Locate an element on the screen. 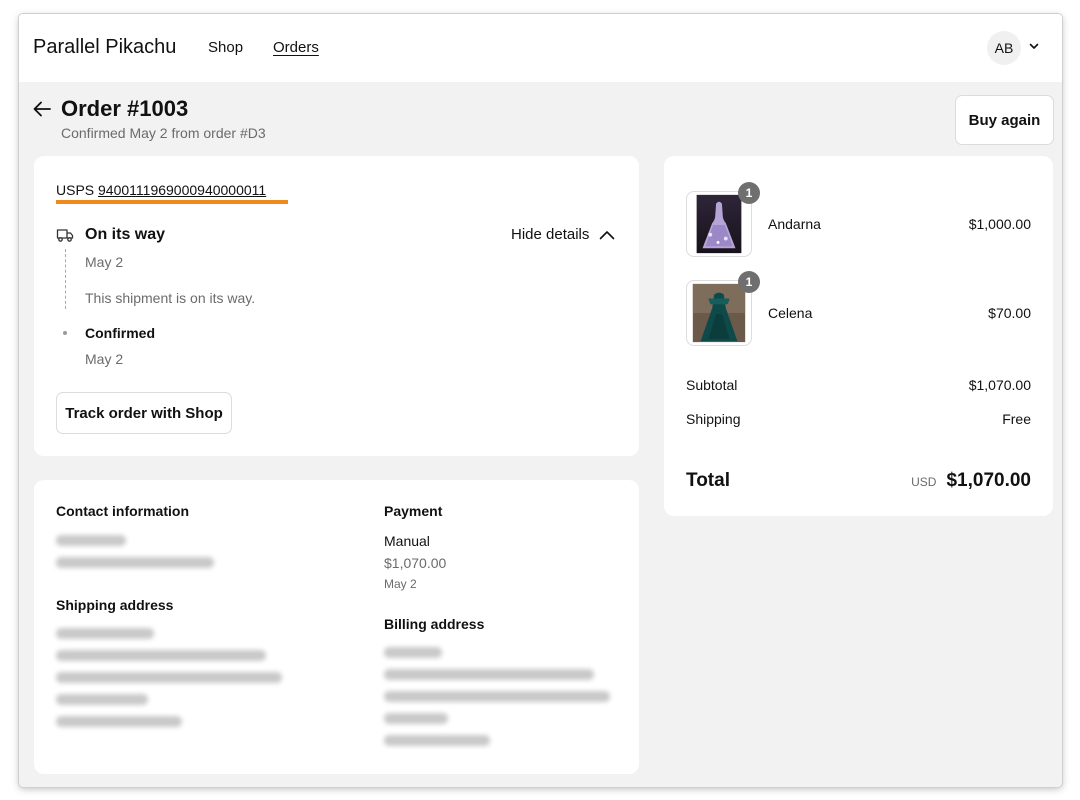 The width and height of the screenshot is (1080, 800). shipping-address-heading: Shipping address is located at coordinates (115, 605).